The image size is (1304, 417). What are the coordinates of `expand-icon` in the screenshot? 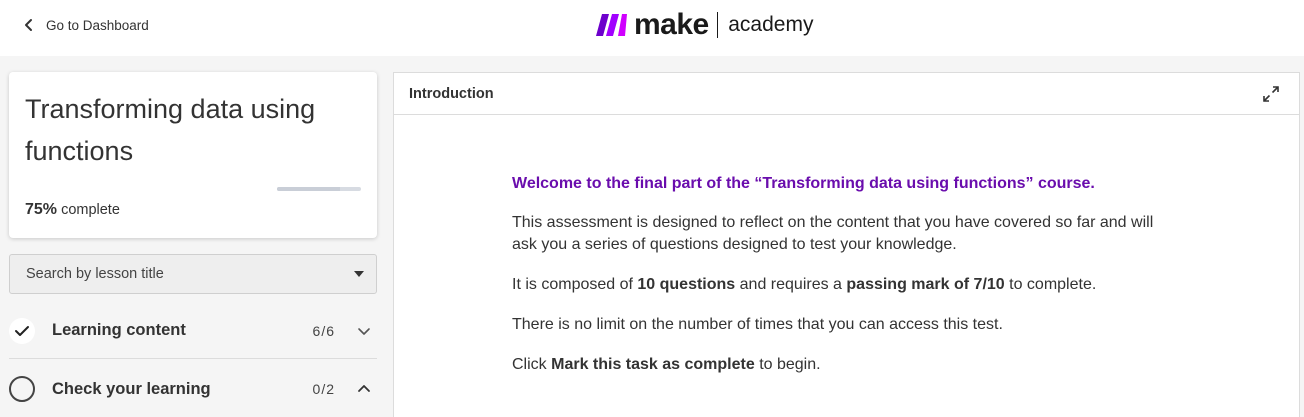 It's located at (1271, 94).